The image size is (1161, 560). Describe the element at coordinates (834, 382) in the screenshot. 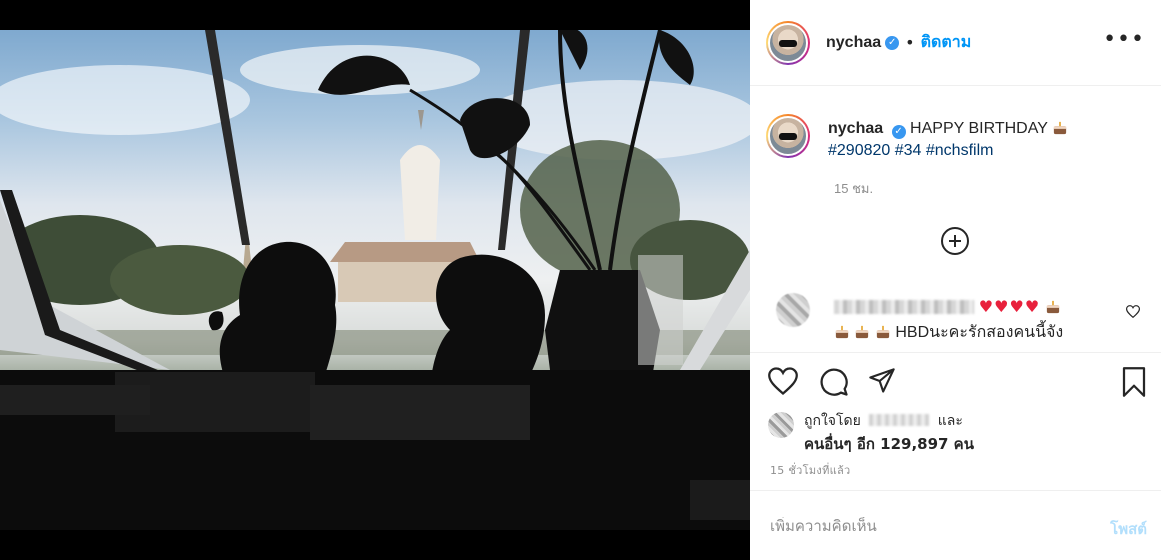

I see `comment-icon` at that location.